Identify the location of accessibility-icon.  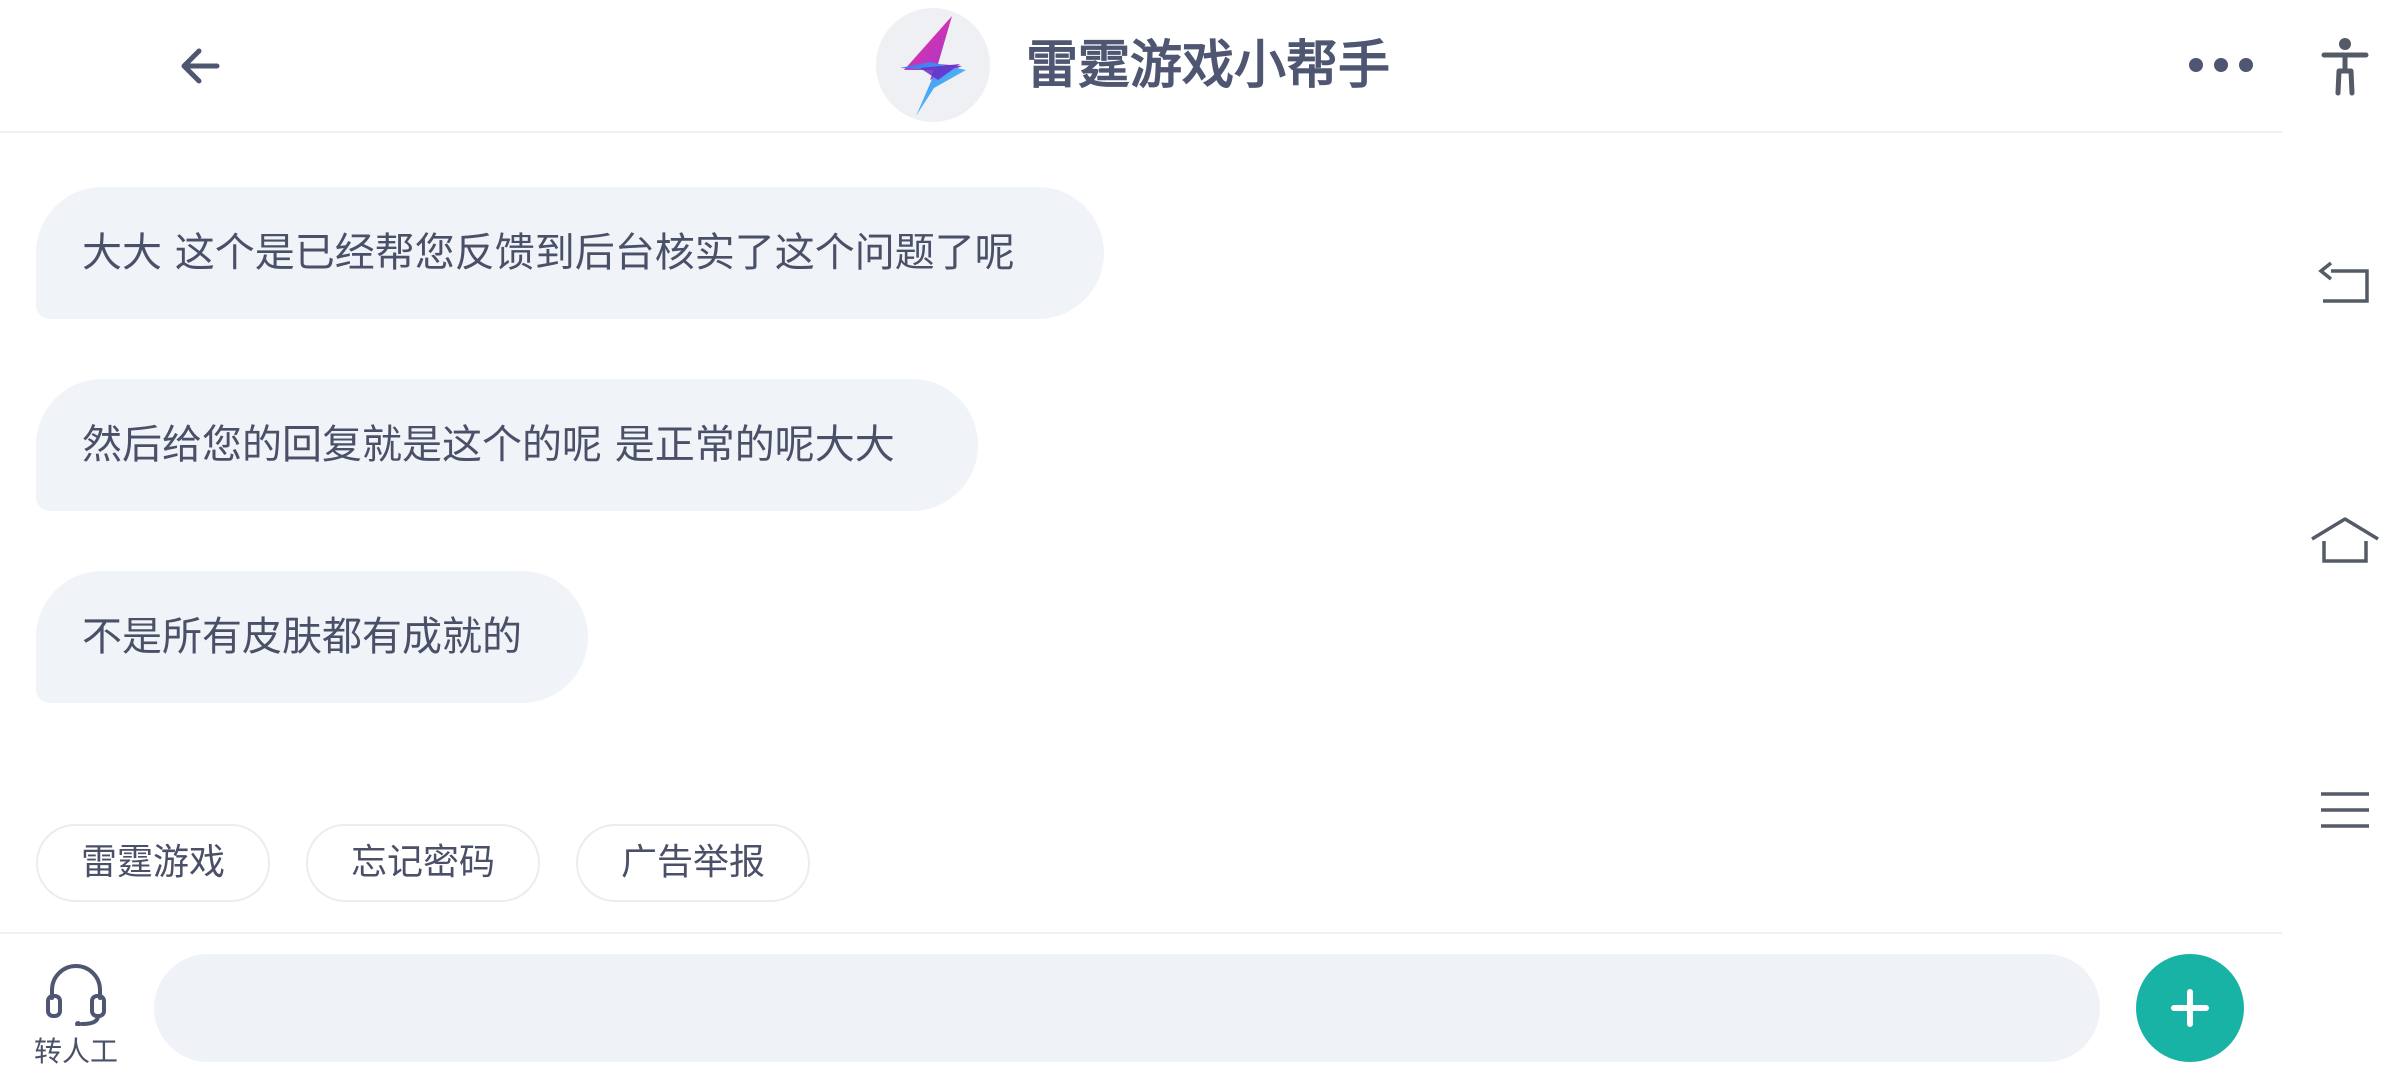
(2345, 67).